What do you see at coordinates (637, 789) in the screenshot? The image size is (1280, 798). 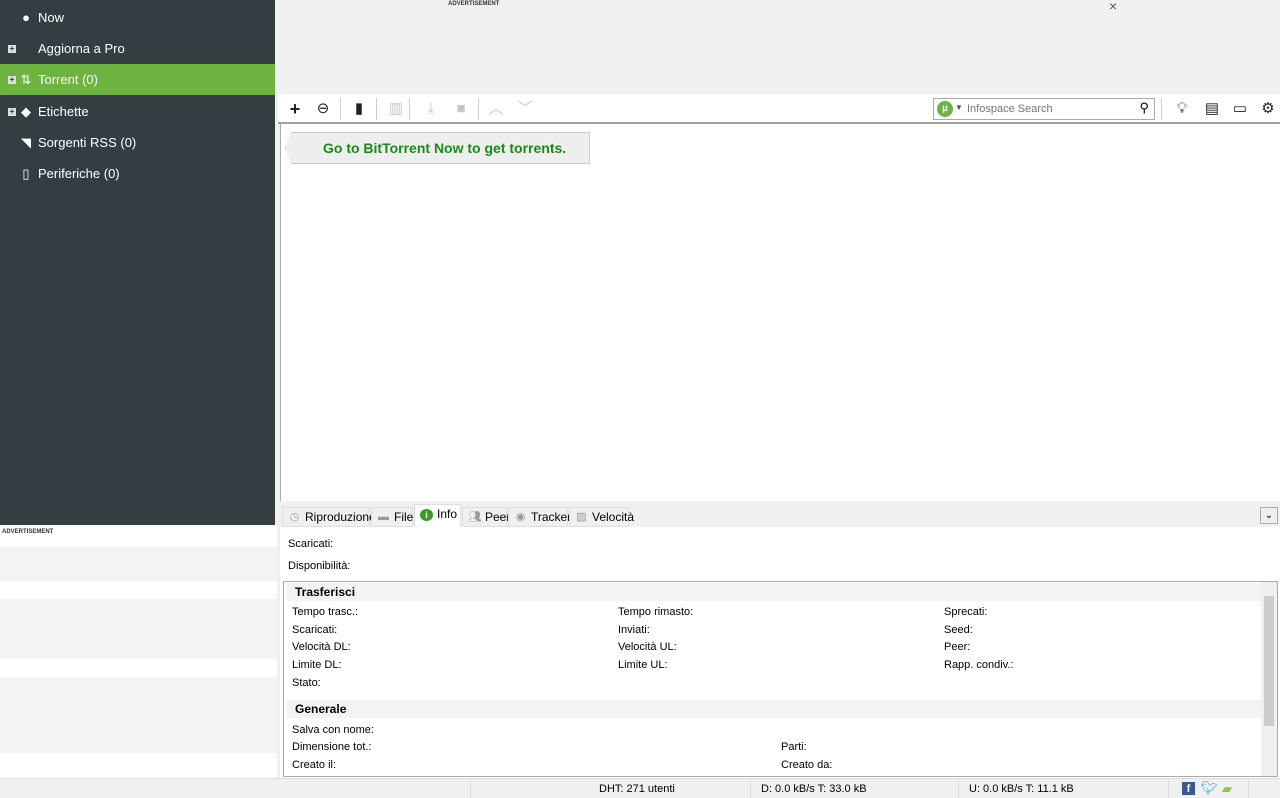 I see `dht-status: DHT: 271 utenti` at bounding box center [637, 789].